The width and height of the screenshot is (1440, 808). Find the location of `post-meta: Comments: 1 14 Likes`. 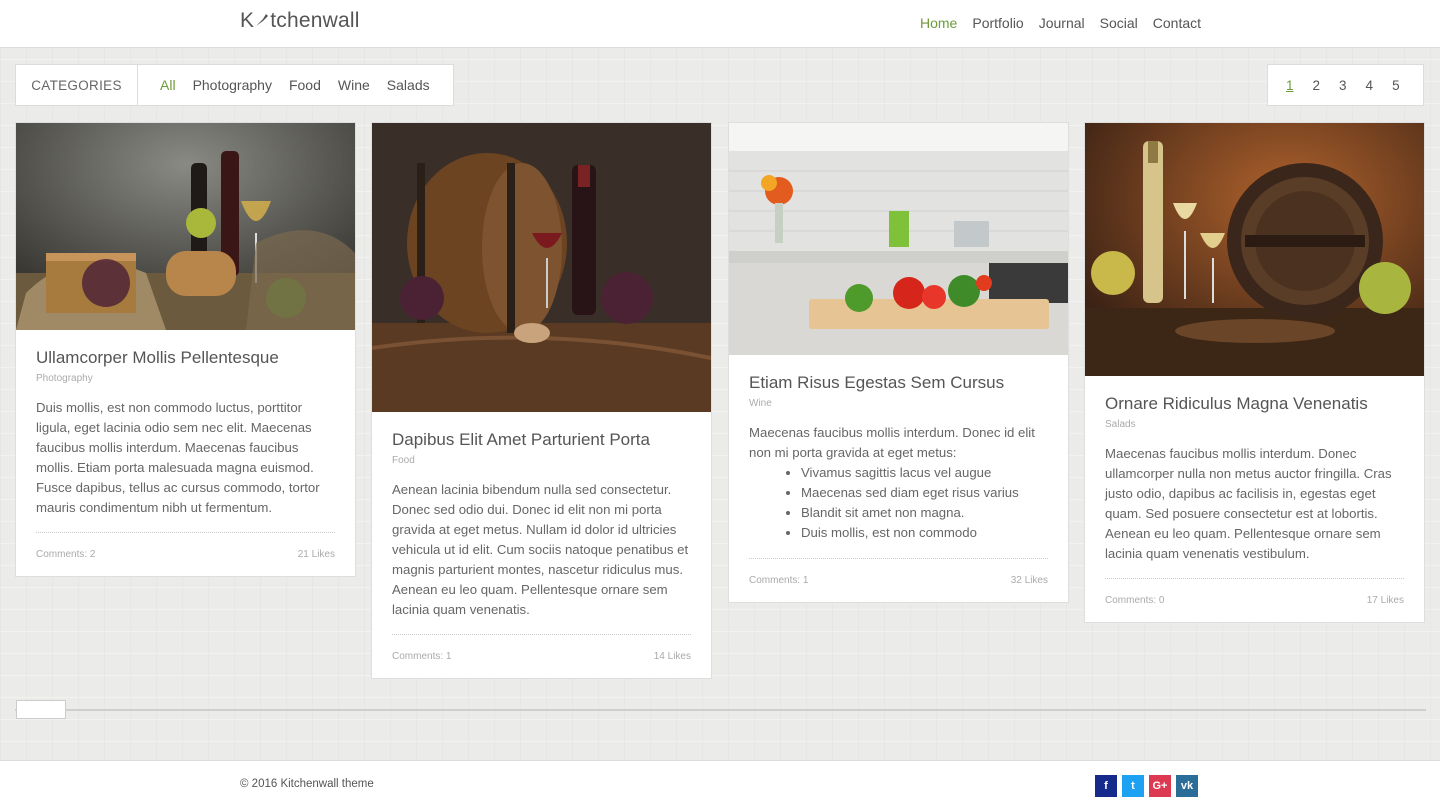

post-meta: Comments: 1 14 Likes is located at coordinates (541, 656).